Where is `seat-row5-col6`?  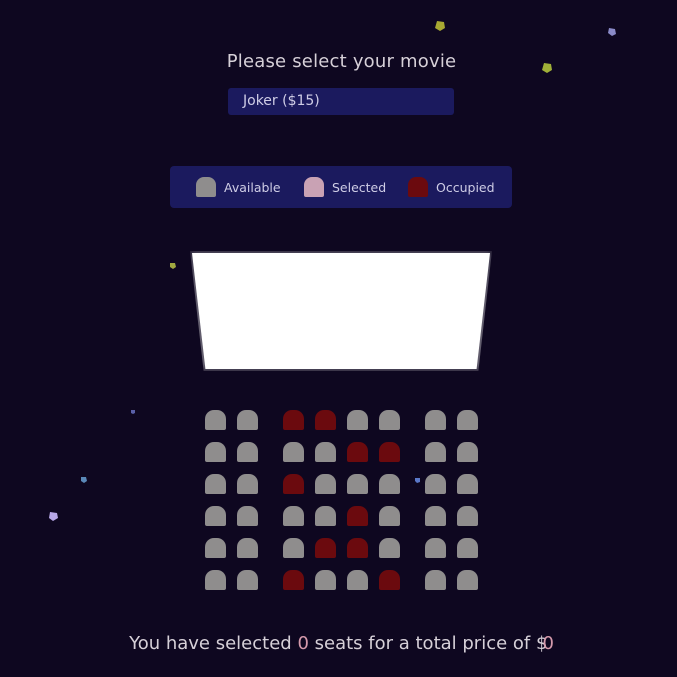 seat-row5-col6 is located at coordinates (389, 548).